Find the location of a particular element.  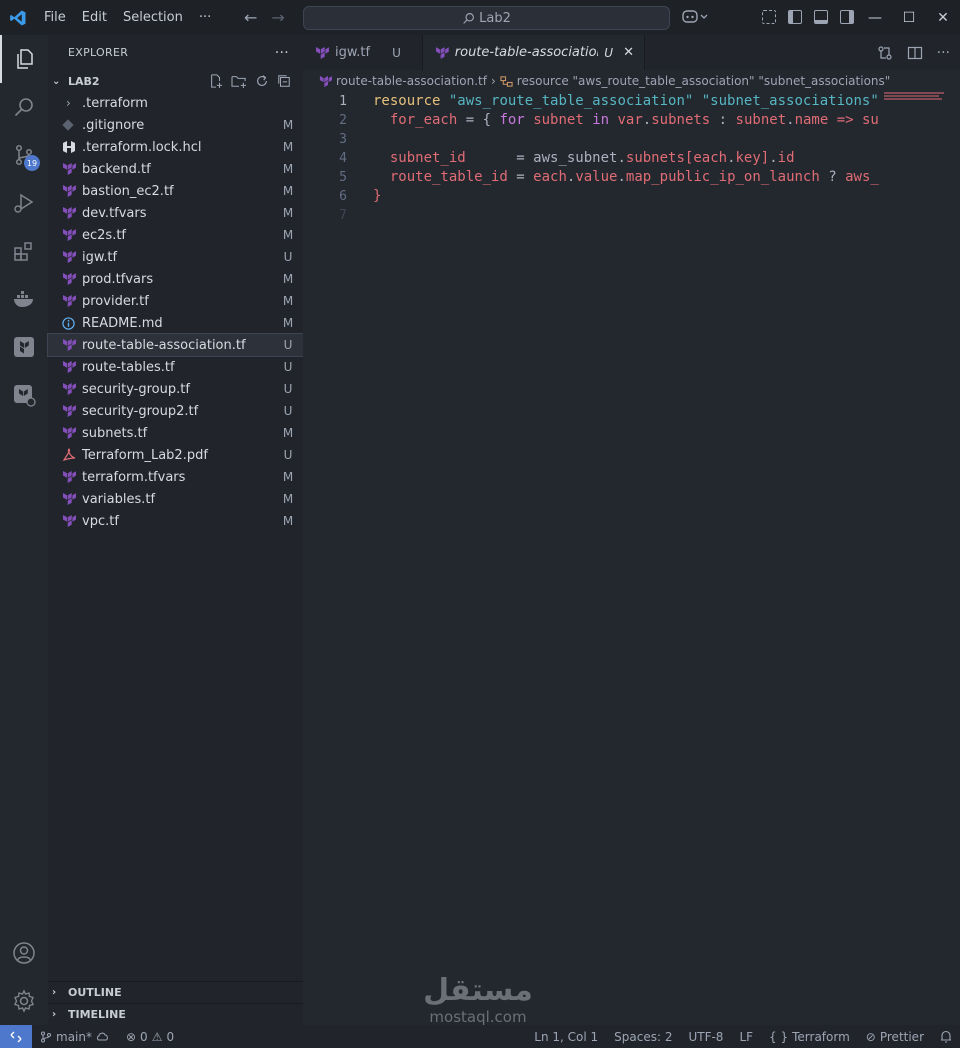

cursor-position: Ln 1, Col 1 is located at coordinates (566, 1037).